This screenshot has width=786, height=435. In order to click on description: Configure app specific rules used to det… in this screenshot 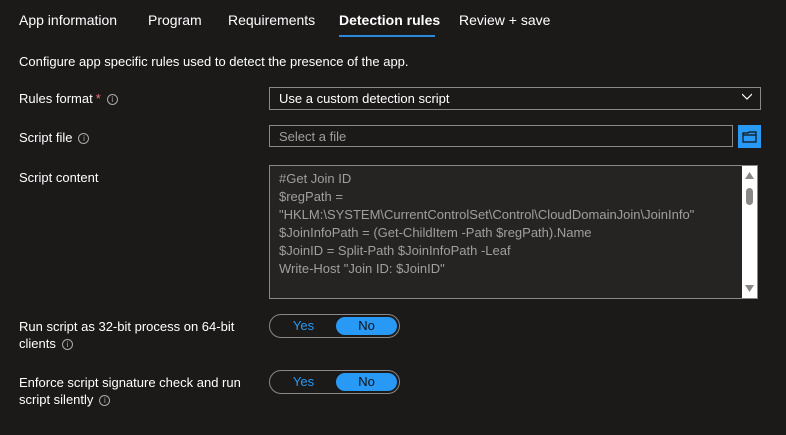, I will do `click(214, 61)`.